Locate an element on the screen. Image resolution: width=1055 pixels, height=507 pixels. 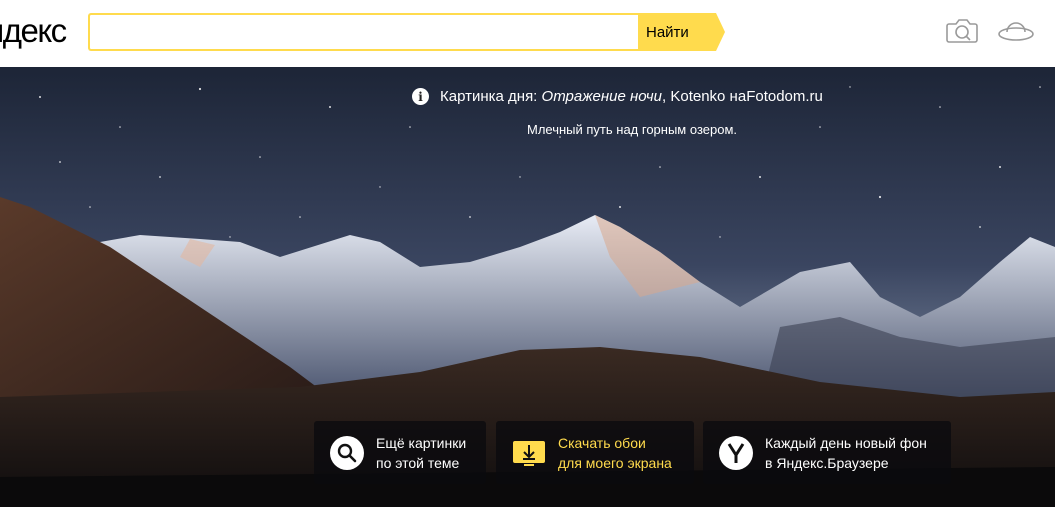
caption-prefix: Картинка дня: is located at coordinates (489, 96).